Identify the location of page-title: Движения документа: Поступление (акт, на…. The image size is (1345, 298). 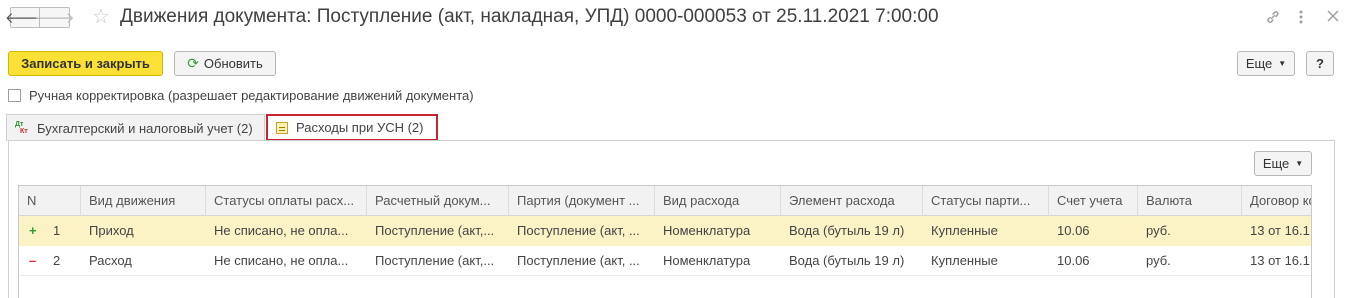
(529, 16).